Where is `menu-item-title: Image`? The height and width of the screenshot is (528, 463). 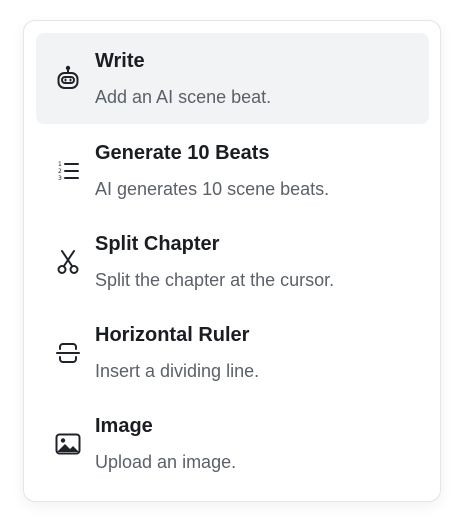
menu-item-title: Image is located at coordinates (124, 426).